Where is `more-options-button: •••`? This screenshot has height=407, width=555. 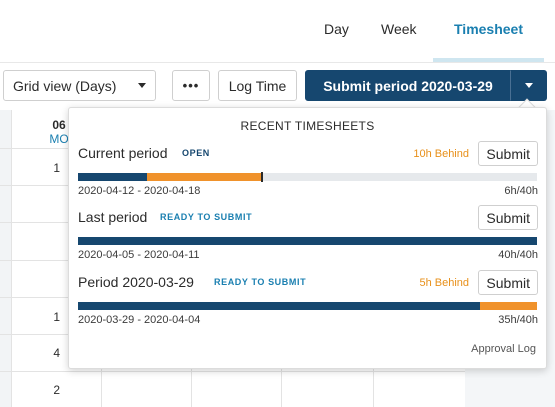 more-options-button: ••• is located at coordinates (191, 85).